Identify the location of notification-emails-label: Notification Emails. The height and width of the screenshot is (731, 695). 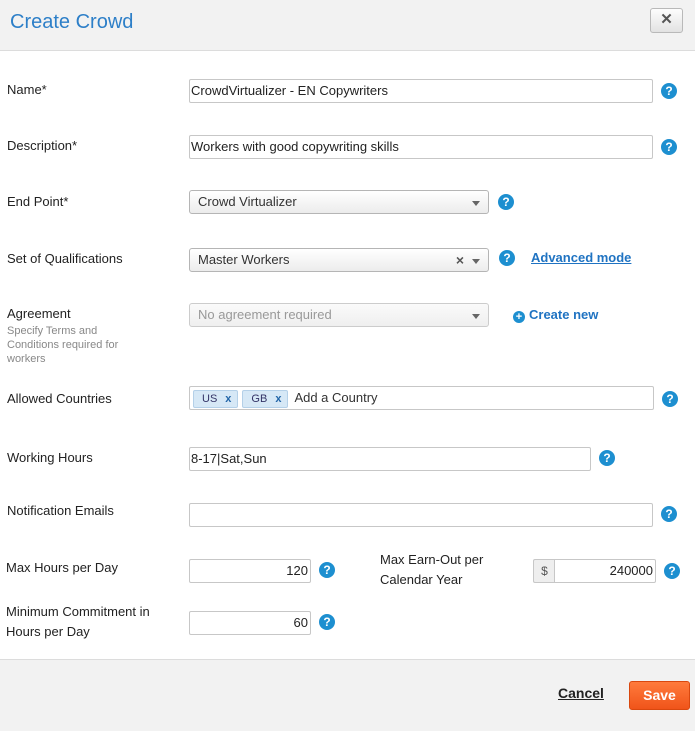
(60, 510).